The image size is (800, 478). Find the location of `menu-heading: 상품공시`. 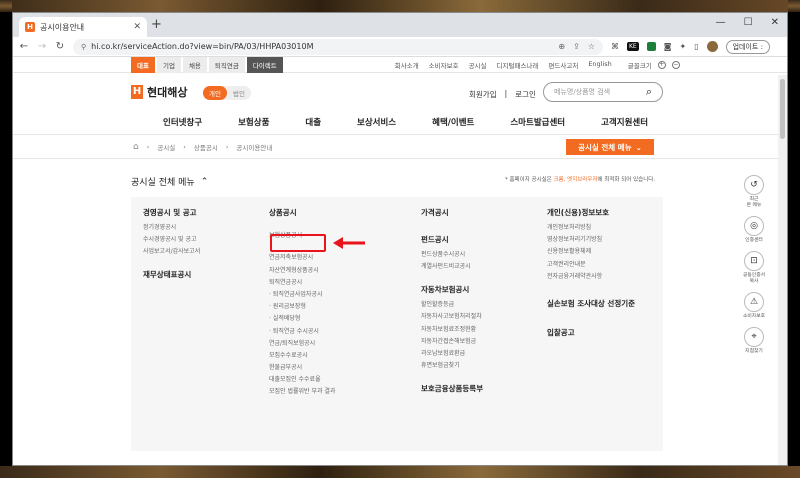

menu-heading: 상품공시 is located at coordinates (302, 212).